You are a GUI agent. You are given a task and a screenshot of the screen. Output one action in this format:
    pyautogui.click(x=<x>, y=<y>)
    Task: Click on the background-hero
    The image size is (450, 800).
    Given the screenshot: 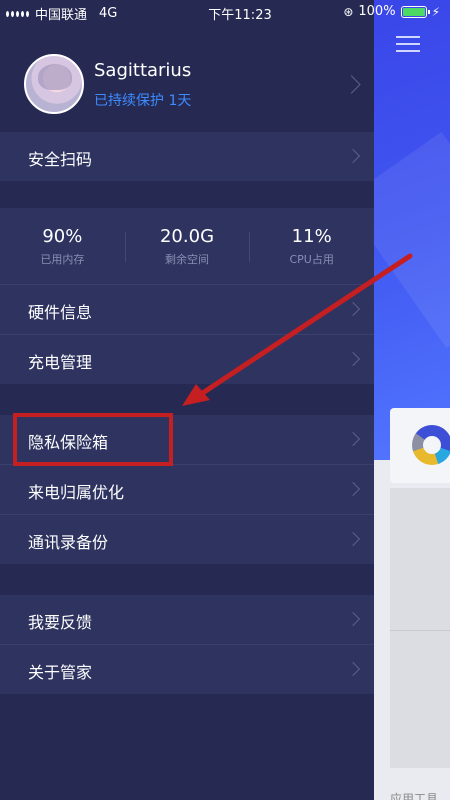 What is the action you would take?
    pyautogui.click(x=412, y=230)
    